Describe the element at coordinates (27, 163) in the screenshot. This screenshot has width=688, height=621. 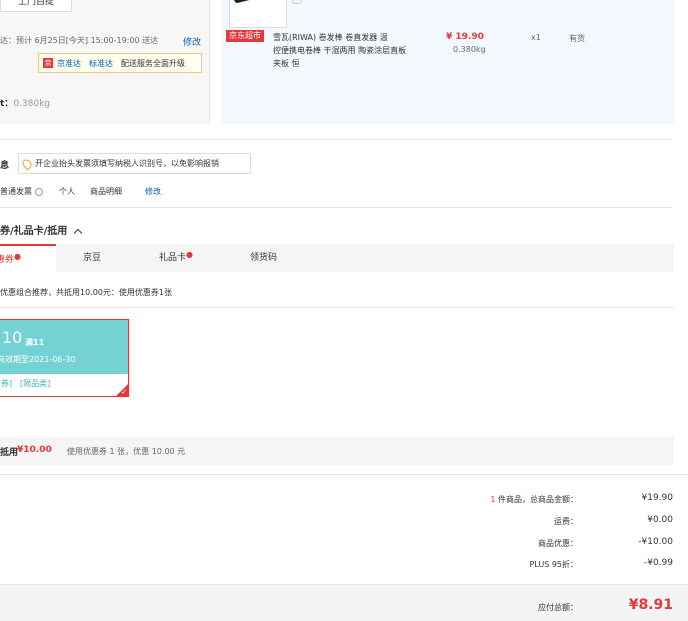
I see `location-pin-icon` at that location.